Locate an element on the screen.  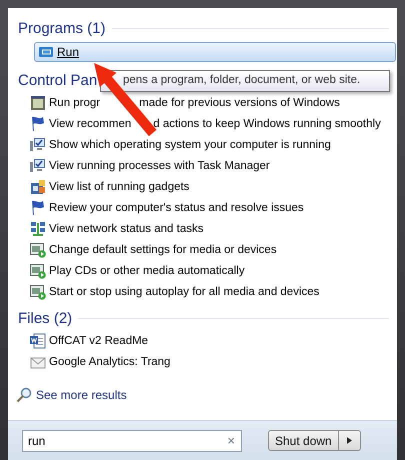
control-panel-item: Change default settings for media or devices is located at coordinates (163, 250).